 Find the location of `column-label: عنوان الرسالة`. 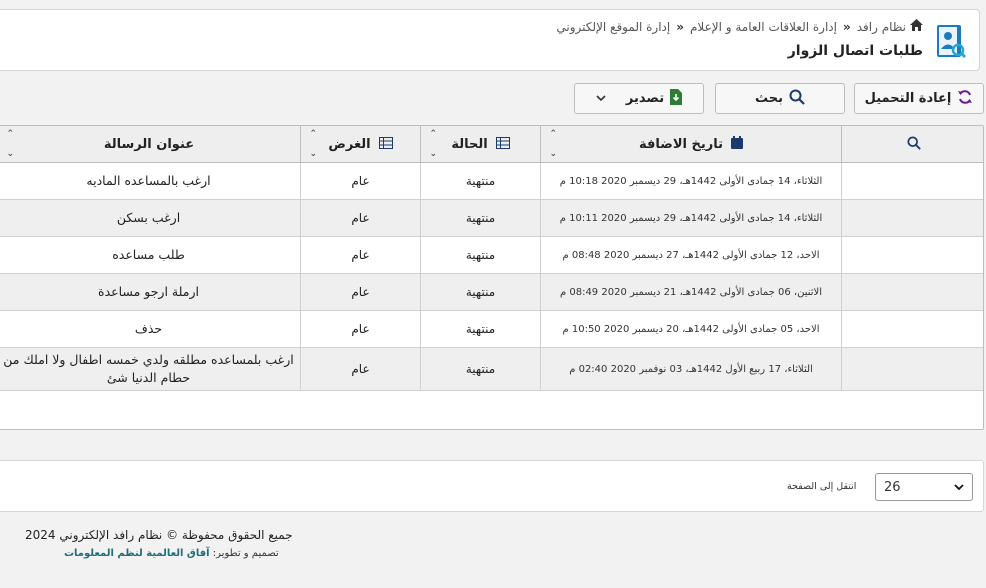

column-label: عنوان الرسالة is located at coordinates (149, 144).